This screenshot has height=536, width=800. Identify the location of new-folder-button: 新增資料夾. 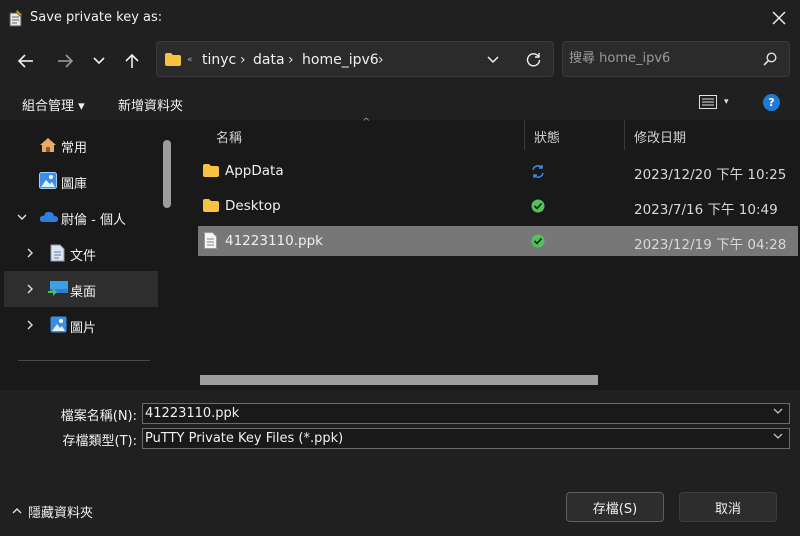
(150, 104).